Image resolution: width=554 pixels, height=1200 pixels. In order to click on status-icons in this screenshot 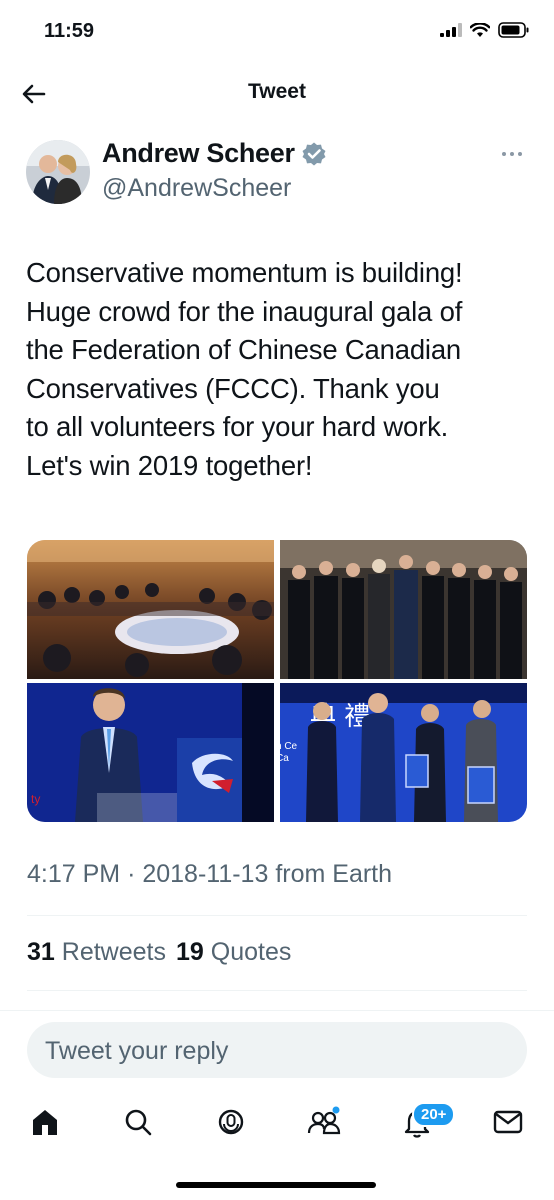, I will do `click(485, 30)`.